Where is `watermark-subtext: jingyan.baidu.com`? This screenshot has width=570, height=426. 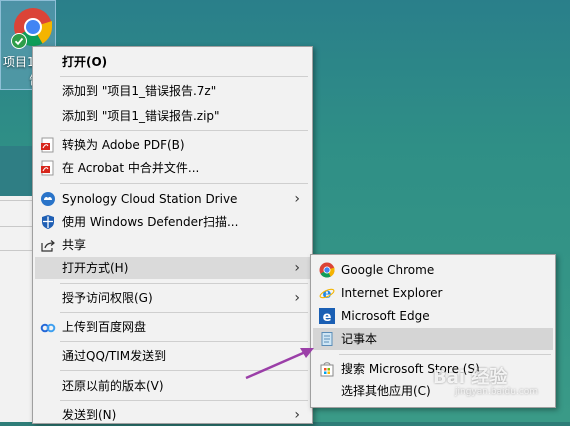 watermark-subtext: jingyan.baidu.com is located at coordinates (497, 392).